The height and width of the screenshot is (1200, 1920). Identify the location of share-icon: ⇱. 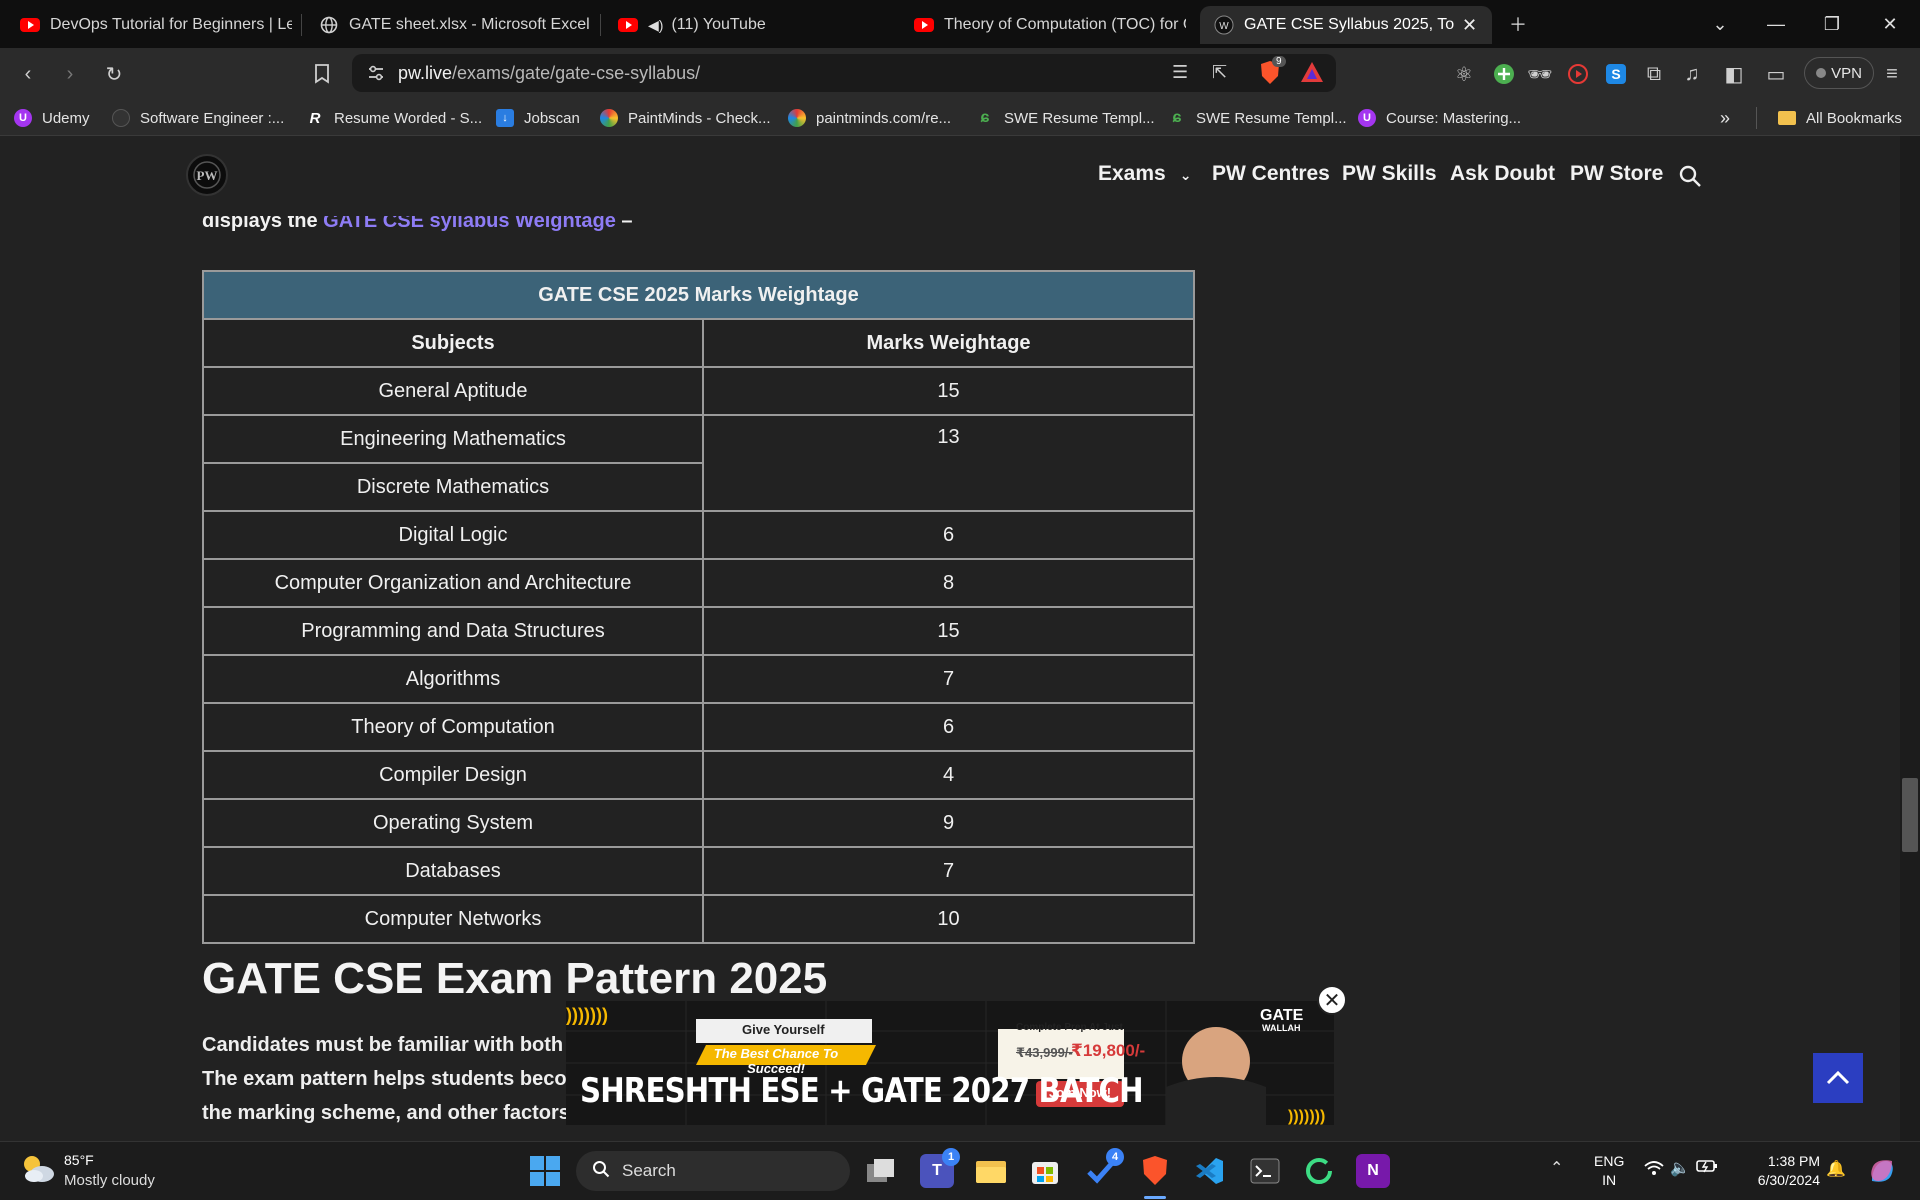
(1219, 72).